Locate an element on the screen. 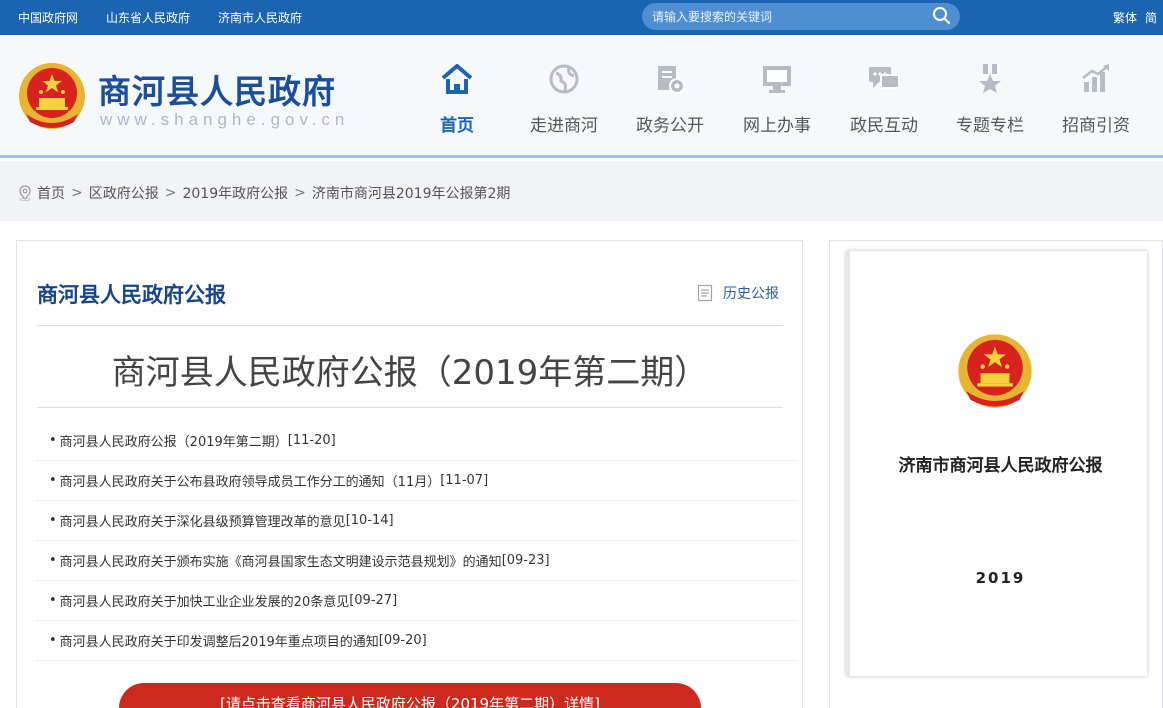 This screenshot has width=1163, height=708. nav-public-interaction: 政民互动 is located at coordinates (884, 96).